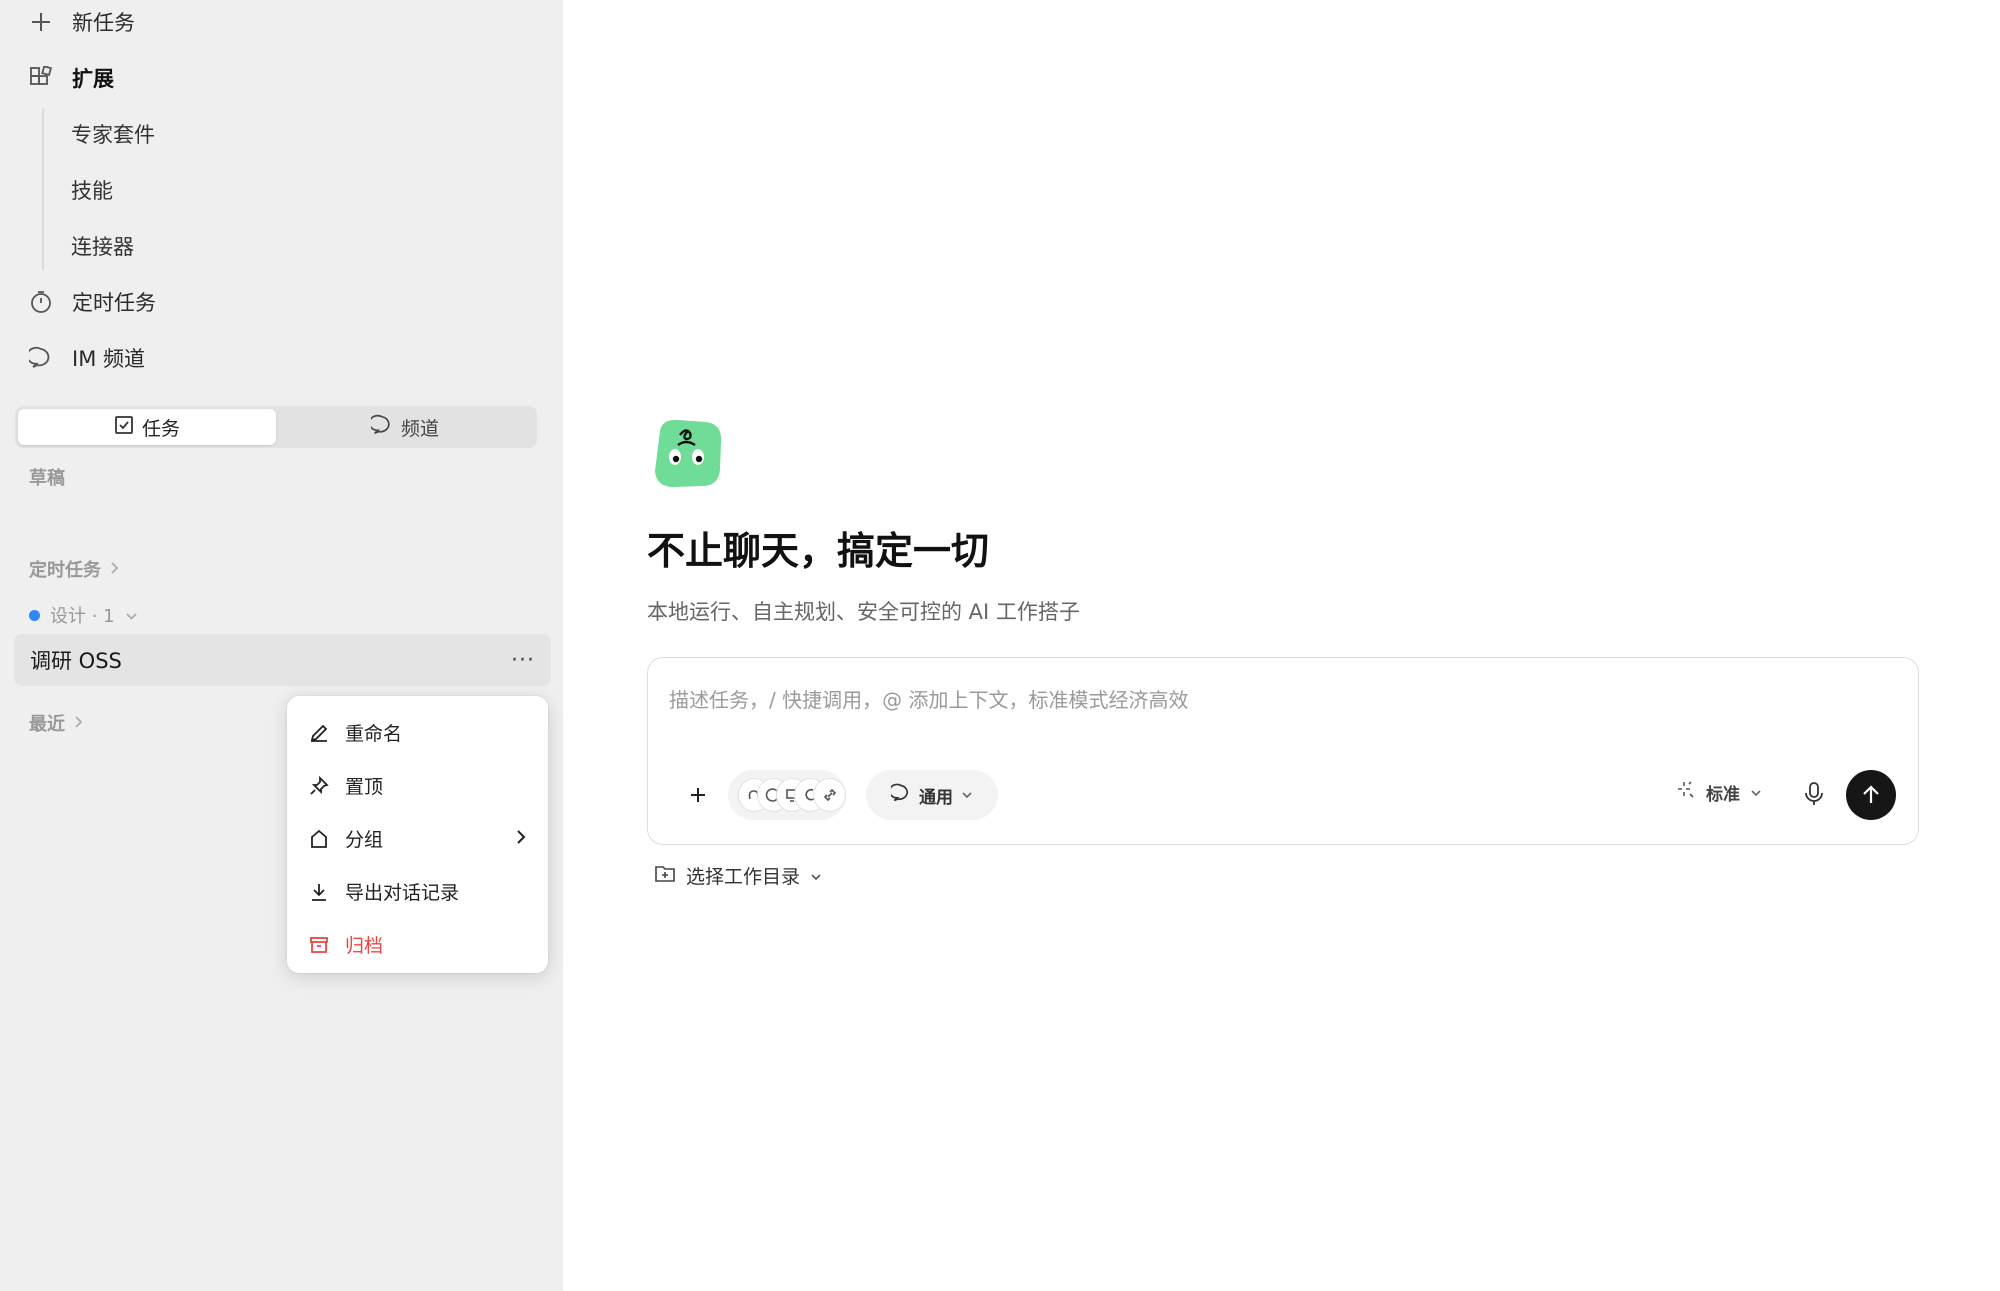 The image size is (2000, 1291). Describe the element at coordinates (818, 551) in the screenshot. I see `hero-title: 不止聊天，搞定一切` at that location.